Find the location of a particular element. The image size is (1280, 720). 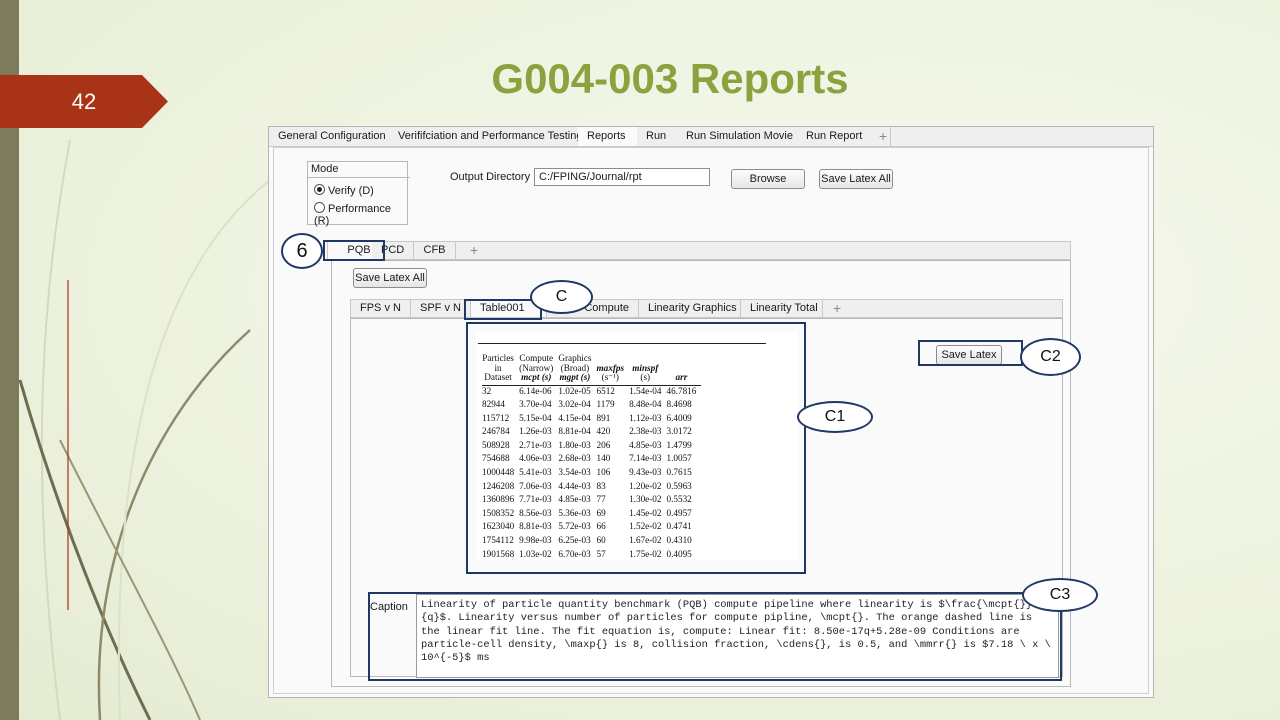

radio-performance-indicator is located at coordinates (319, 207).